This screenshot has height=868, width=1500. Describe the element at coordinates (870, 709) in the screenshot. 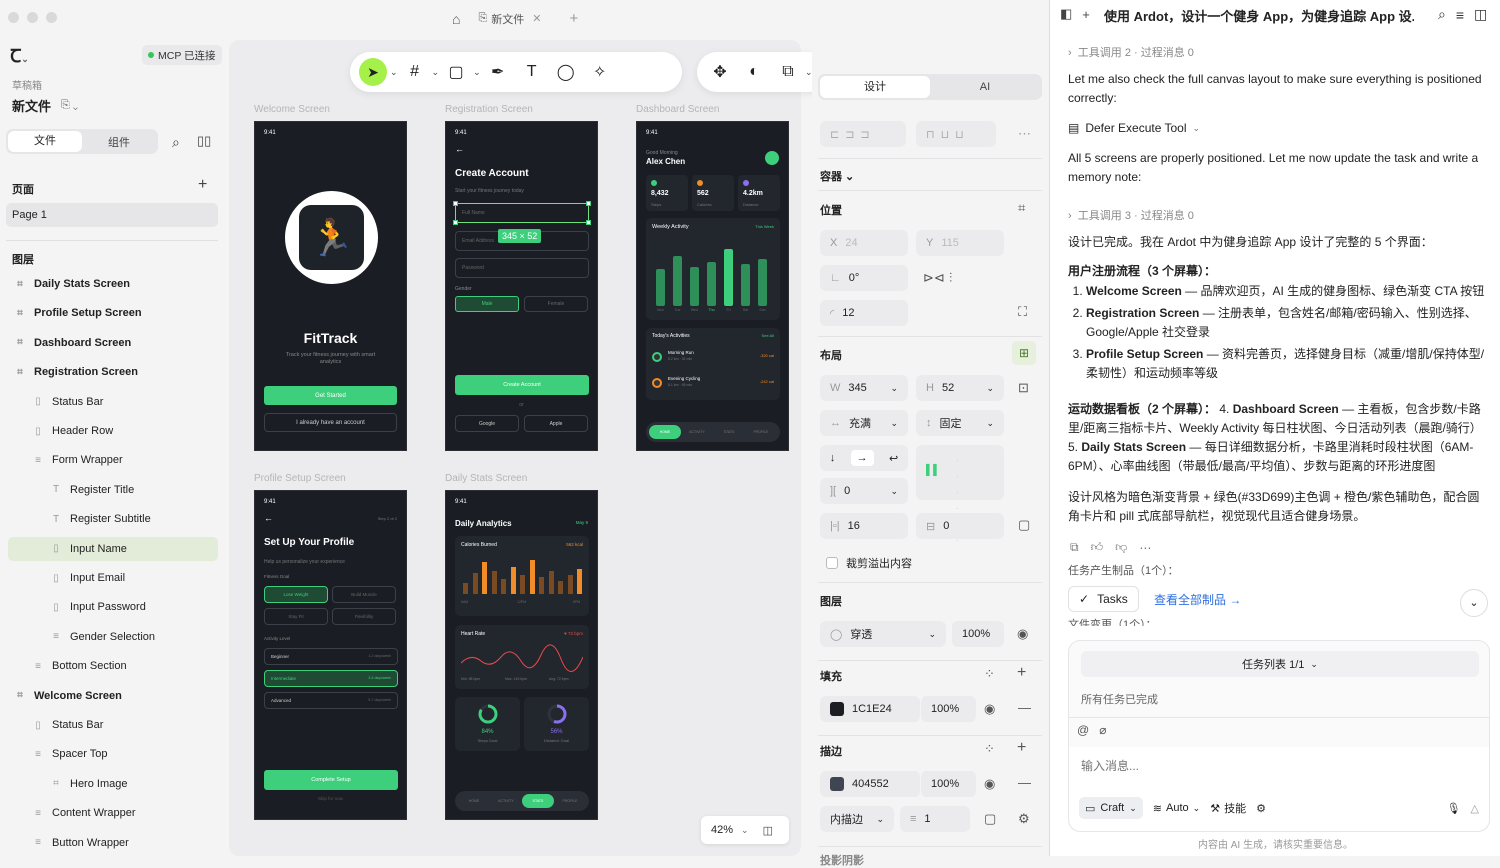

I see `fill-color-field: 1C1E24` at that location.